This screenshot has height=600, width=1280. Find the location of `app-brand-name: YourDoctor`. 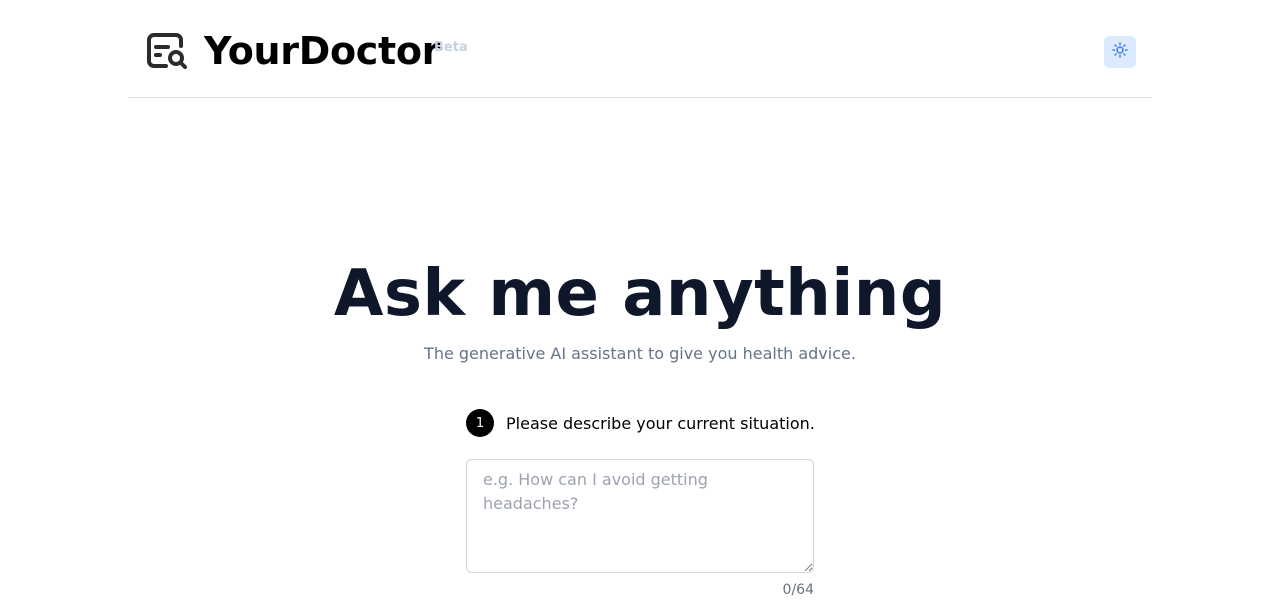

app-brand-name: YourDoctor is located at coordinates (322, 51).